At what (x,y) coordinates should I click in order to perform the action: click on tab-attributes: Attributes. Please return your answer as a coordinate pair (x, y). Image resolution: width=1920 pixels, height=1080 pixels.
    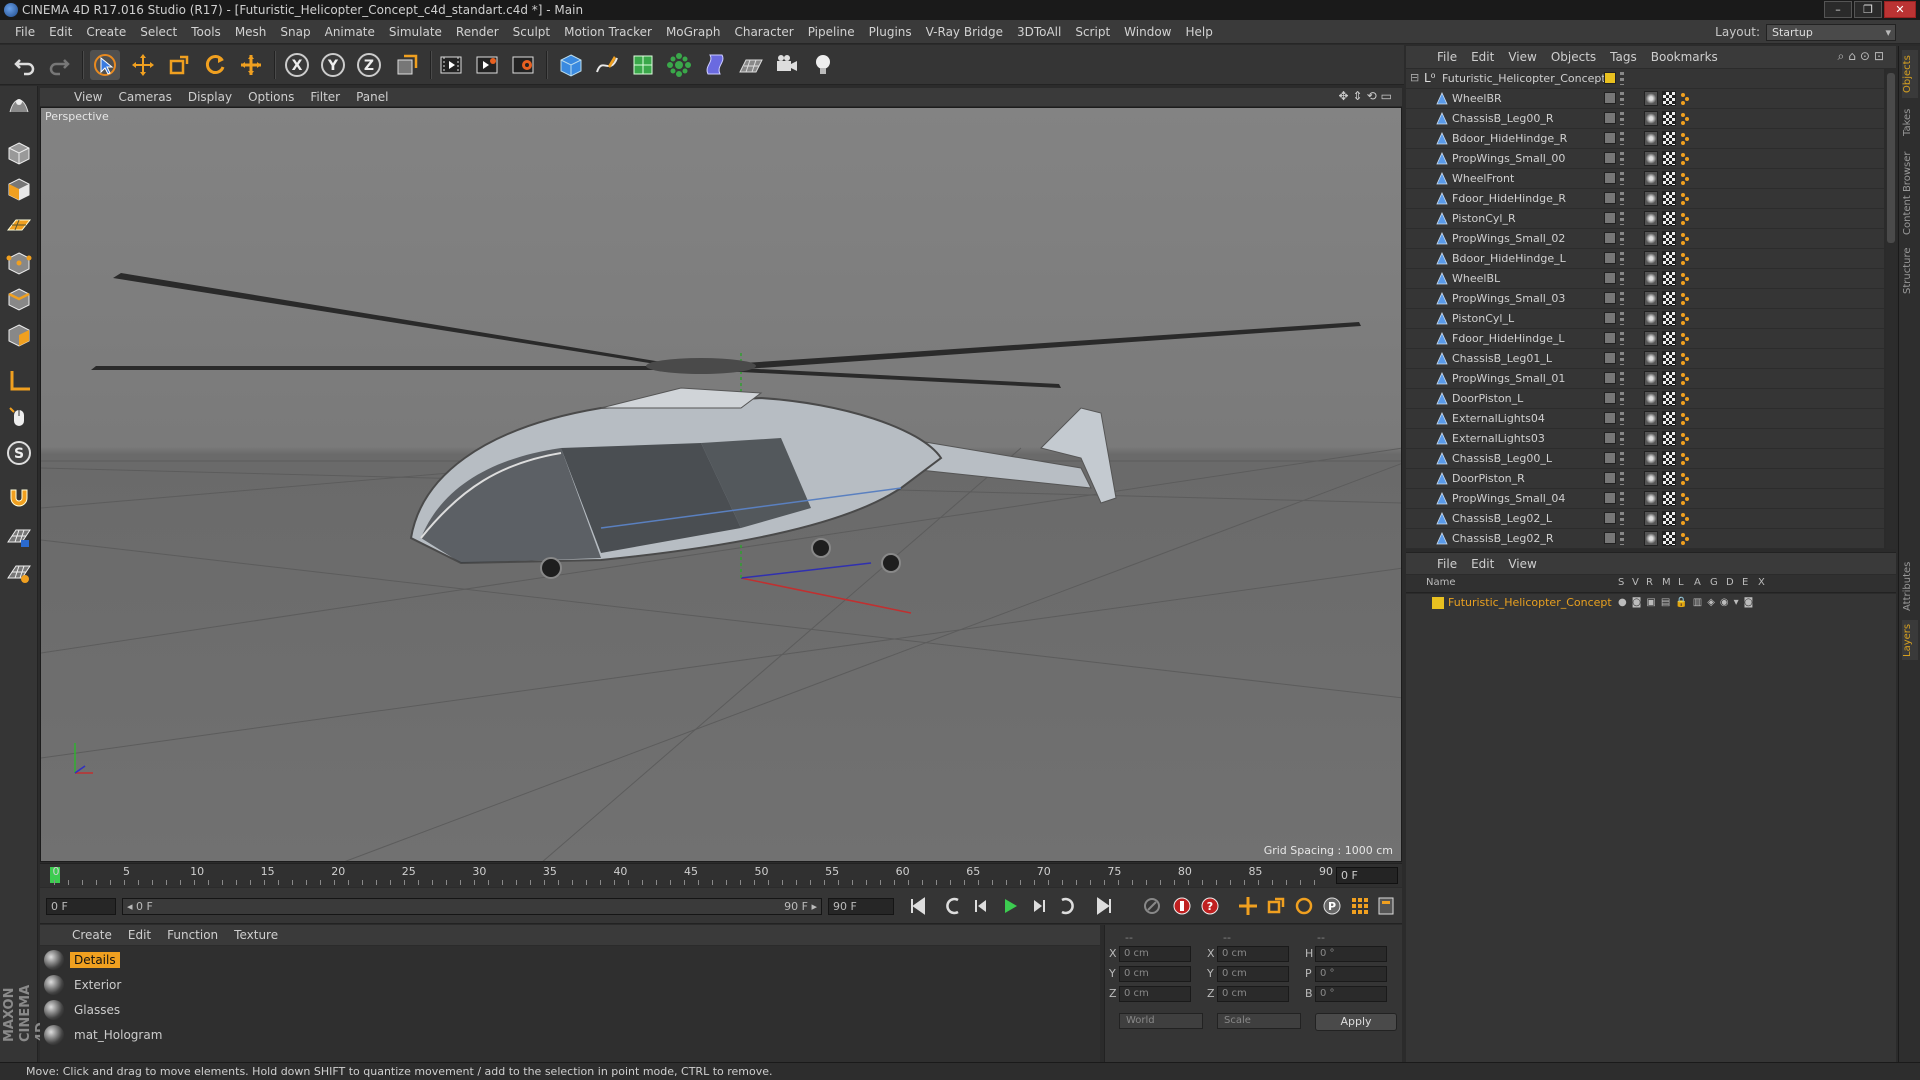
    Looking at the image, I should click on (1910, 586).